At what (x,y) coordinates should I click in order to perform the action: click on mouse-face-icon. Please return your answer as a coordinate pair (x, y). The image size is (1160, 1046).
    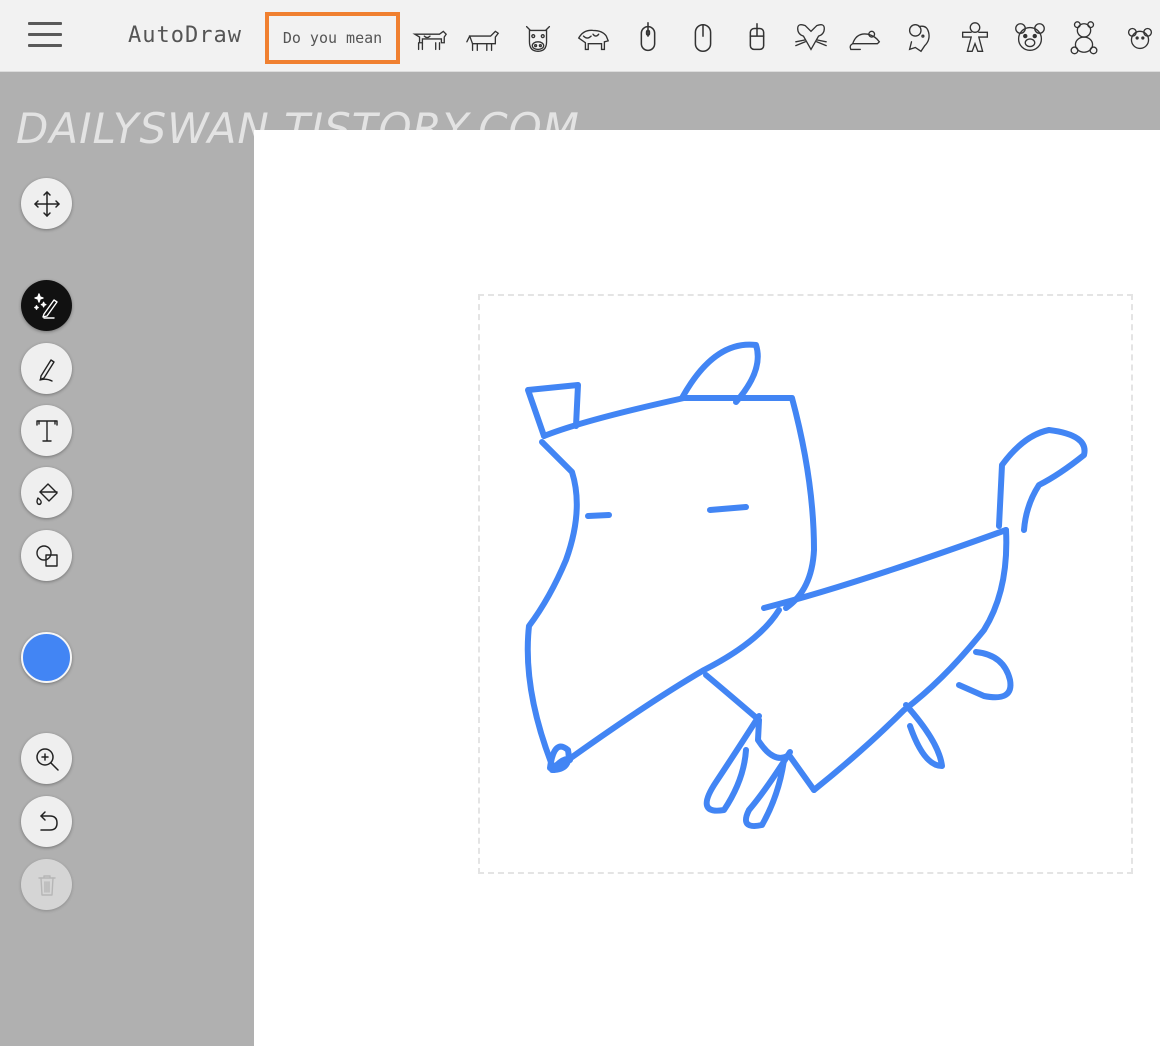
    Looking at the image, I should click on (811, 37).